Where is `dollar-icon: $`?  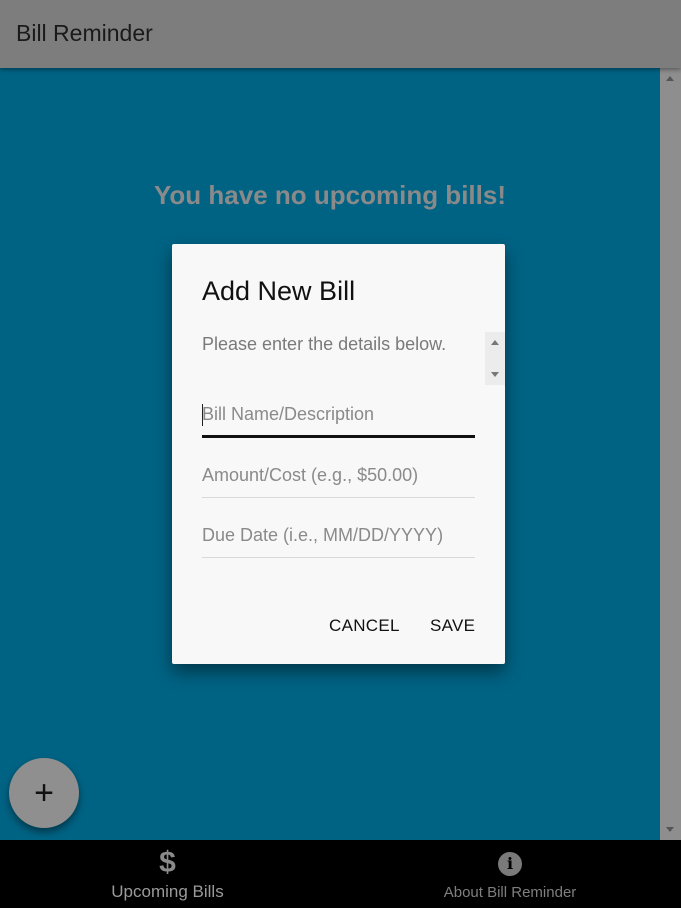
dollar-icon: $ is located at coordinates (167, 862).